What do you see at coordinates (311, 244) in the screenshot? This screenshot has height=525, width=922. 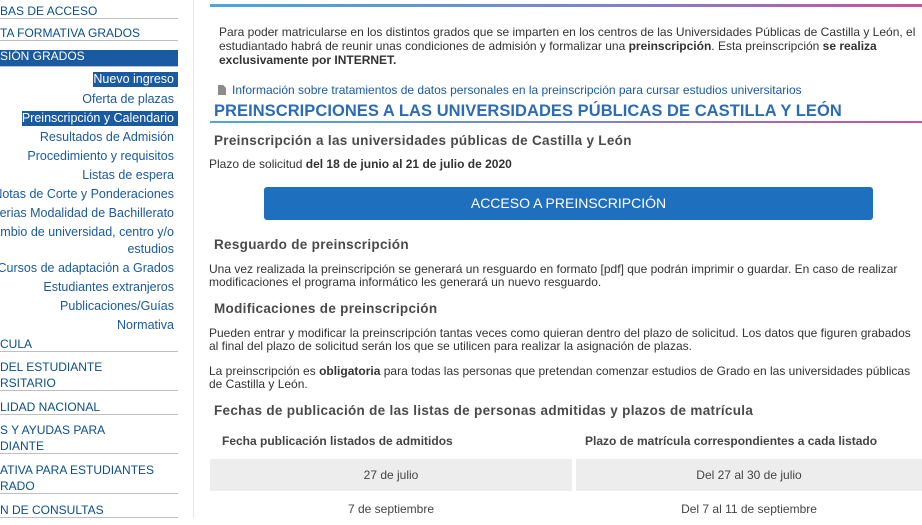 I see `section-title-resguardo: Resguardo de preinscripción` at bounding box center [311, 244].